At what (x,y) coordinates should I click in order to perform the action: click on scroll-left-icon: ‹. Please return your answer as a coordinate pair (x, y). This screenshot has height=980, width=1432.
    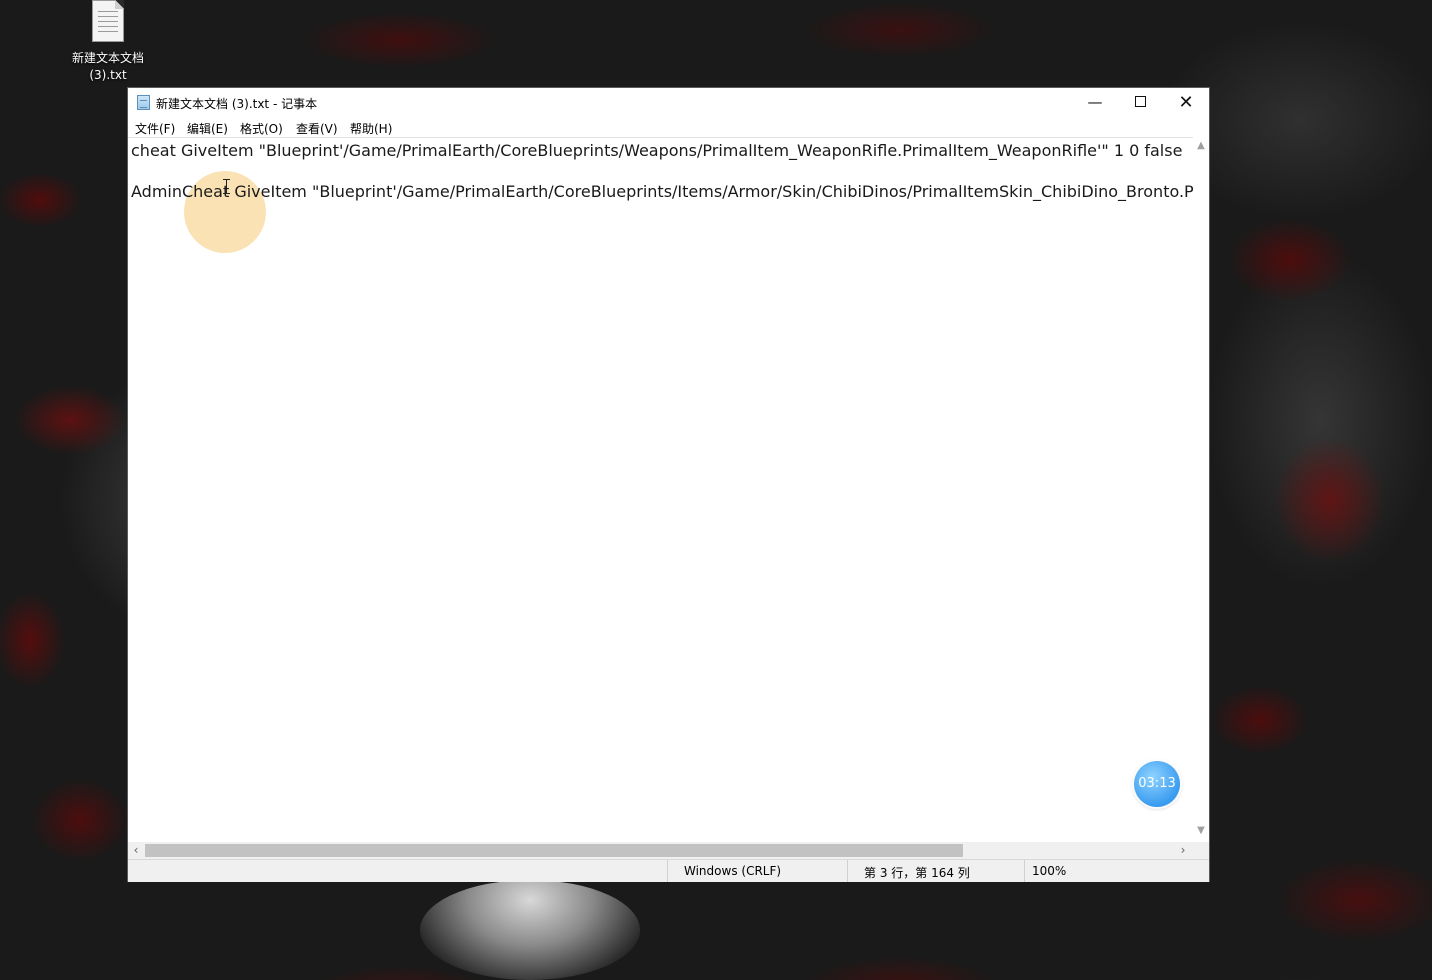
    Looking at the image, I should click on (136, 850).